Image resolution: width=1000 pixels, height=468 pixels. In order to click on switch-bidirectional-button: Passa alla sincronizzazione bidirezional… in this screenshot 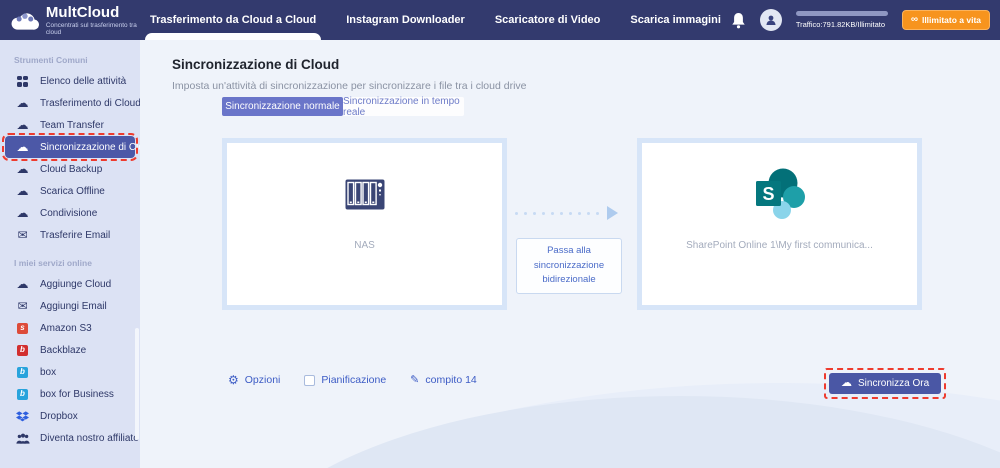, I will do `click(569, 266)`.